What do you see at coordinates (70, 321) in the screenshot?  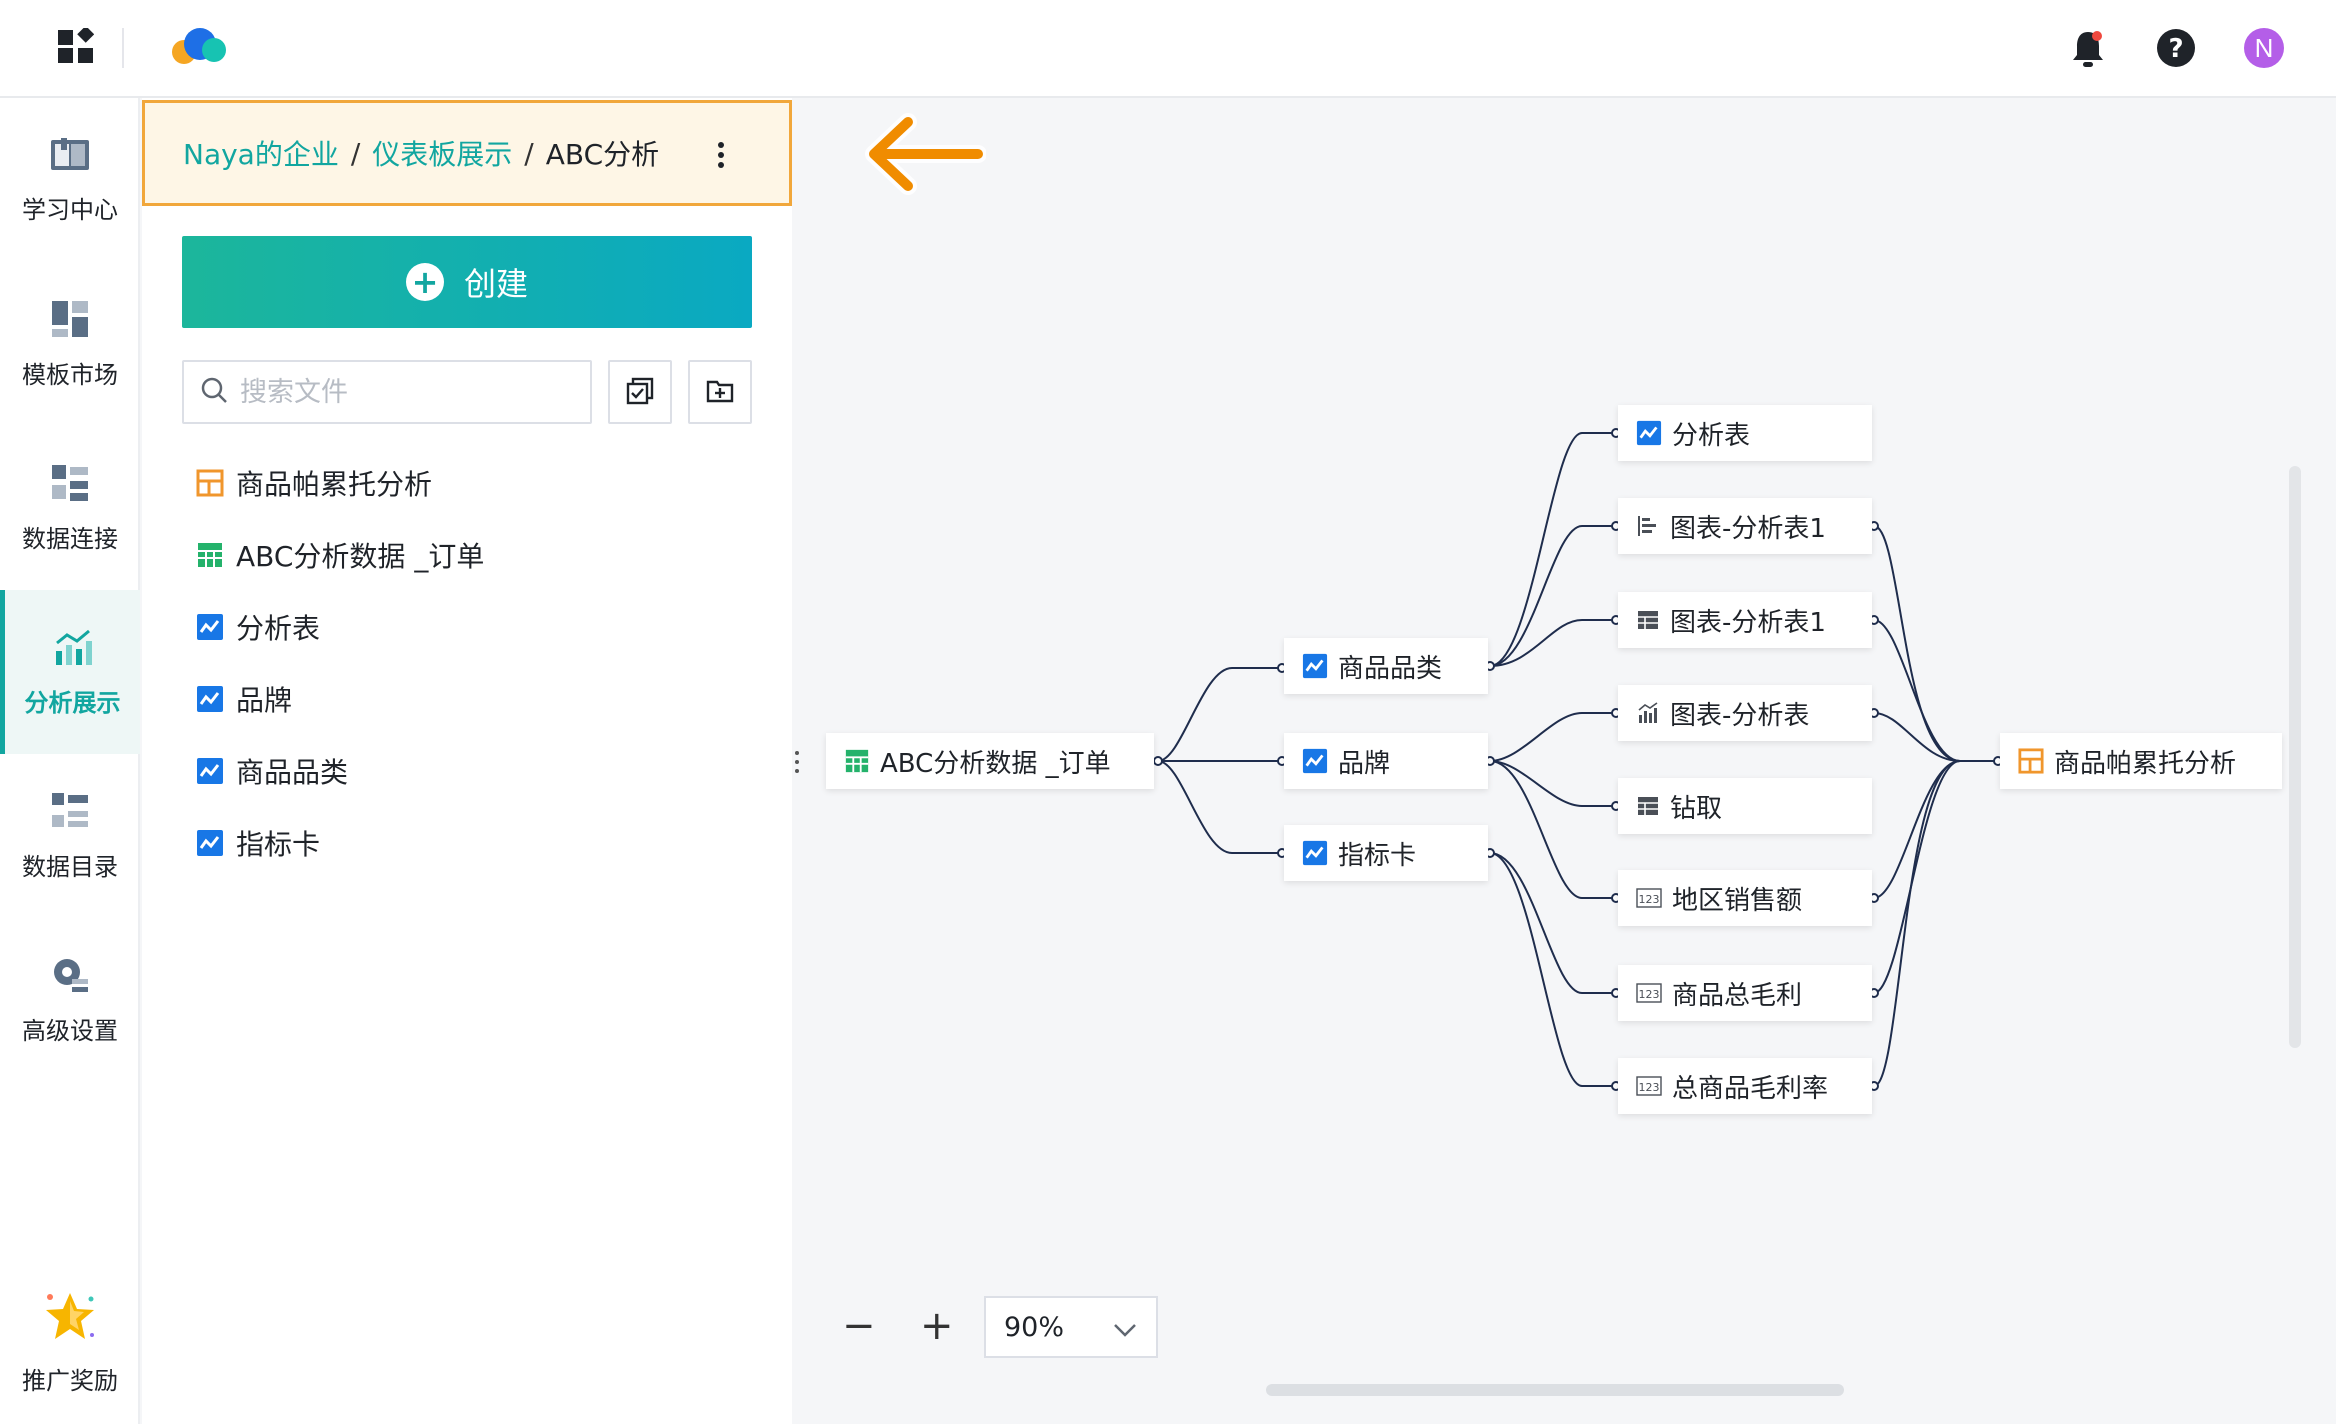 I see `template-icon` at bounding box center [70, 321].